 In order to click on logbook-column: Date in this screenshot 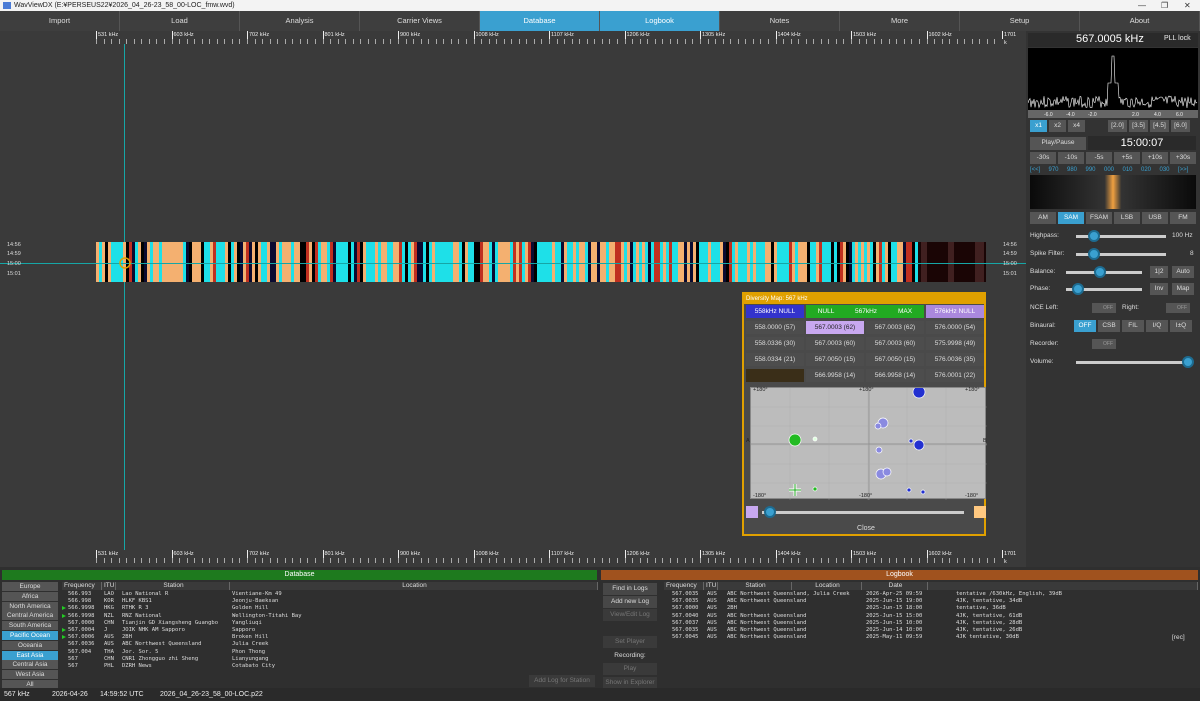, I will do `click(895, 586)`.